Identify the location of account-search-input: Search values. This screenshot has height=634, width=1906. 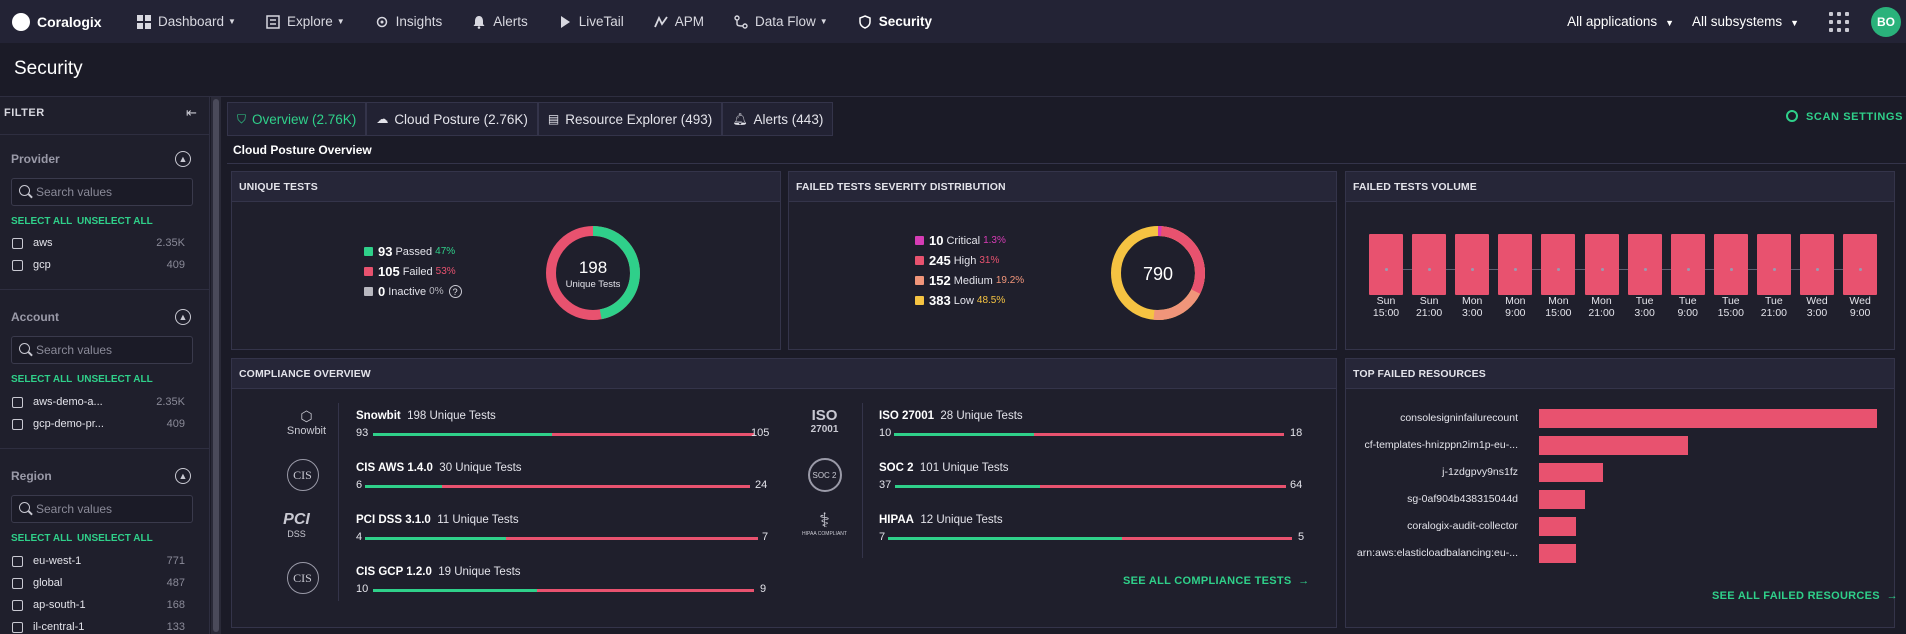
(102, 350).